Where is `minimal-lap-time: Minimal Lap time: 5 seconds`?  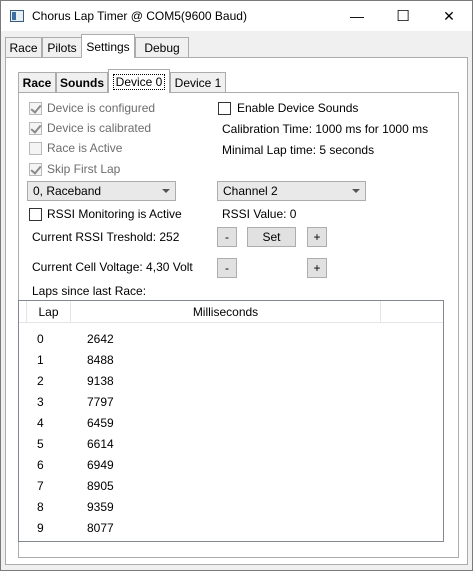 minimal-lap-time: Minimal Lap time: 5 seconds is located at coordinates (298, 150).